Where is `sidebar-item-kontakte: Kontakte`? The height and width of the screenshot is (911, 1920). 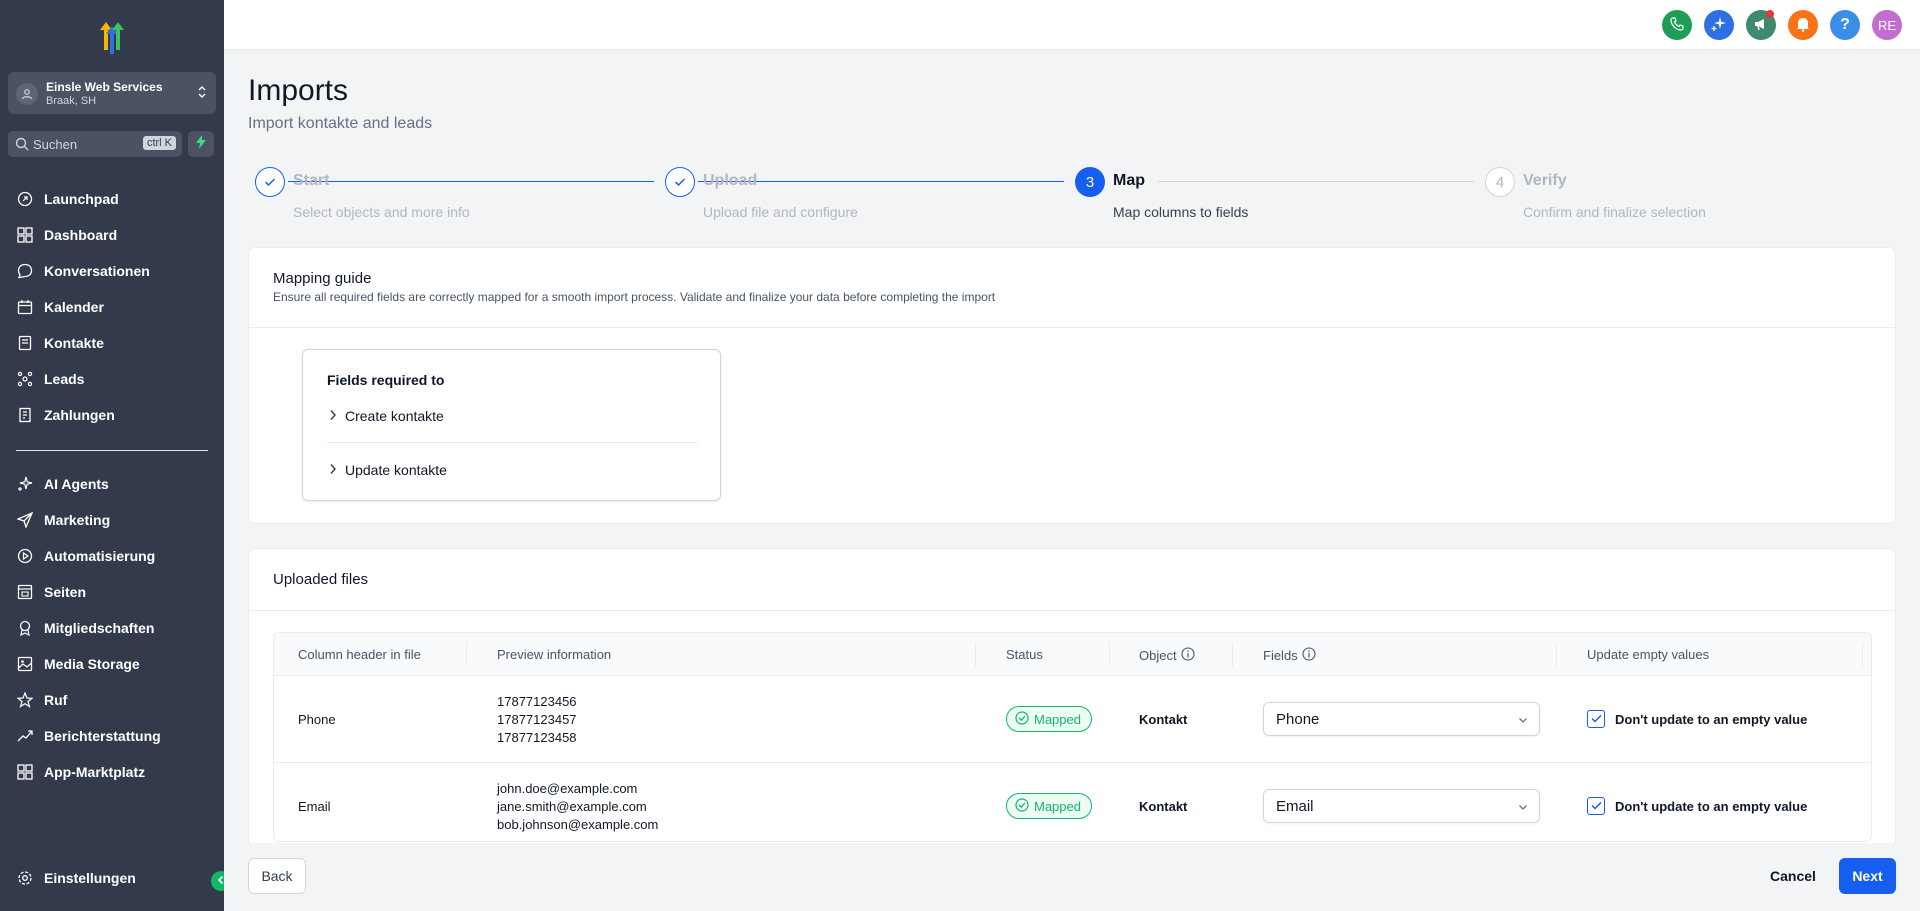
sidebar-item-kontakte: Kontakte is located at coordinates (114, 343).